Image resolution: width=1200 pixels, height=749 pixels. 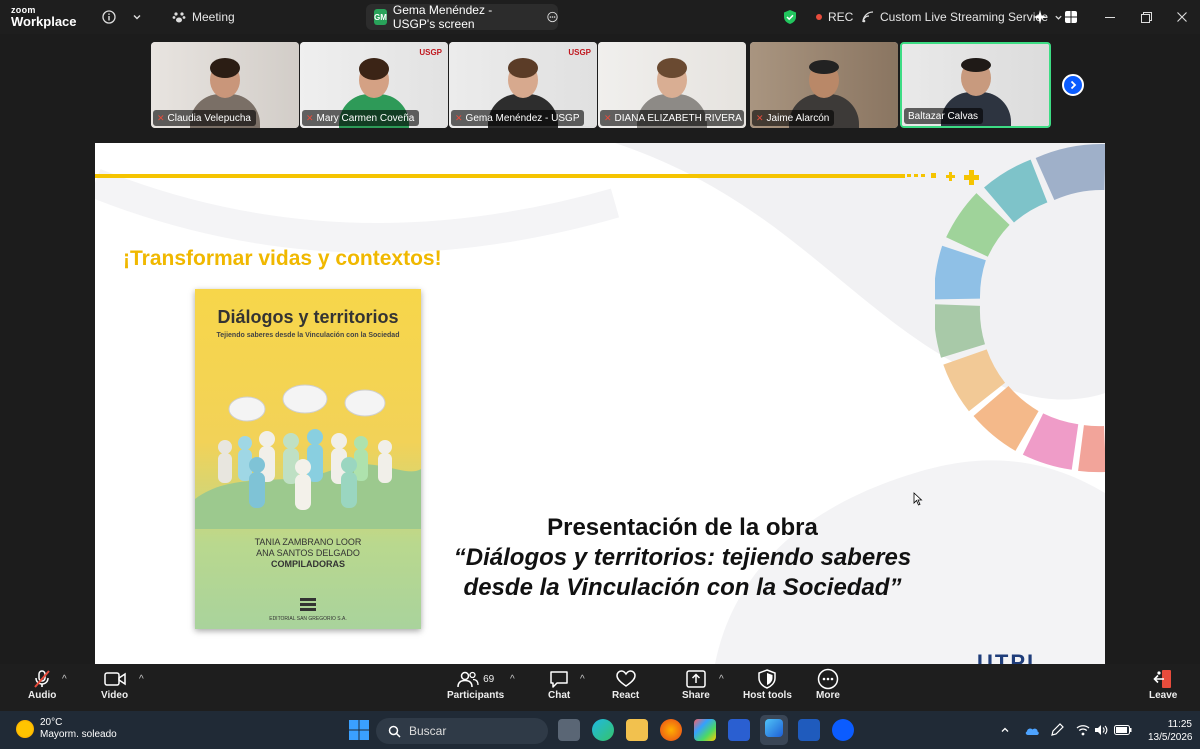 What do you see at coordinates (671, 730) in the screenshot?
I see `firefox-icon` at bounding box center [671, 730].